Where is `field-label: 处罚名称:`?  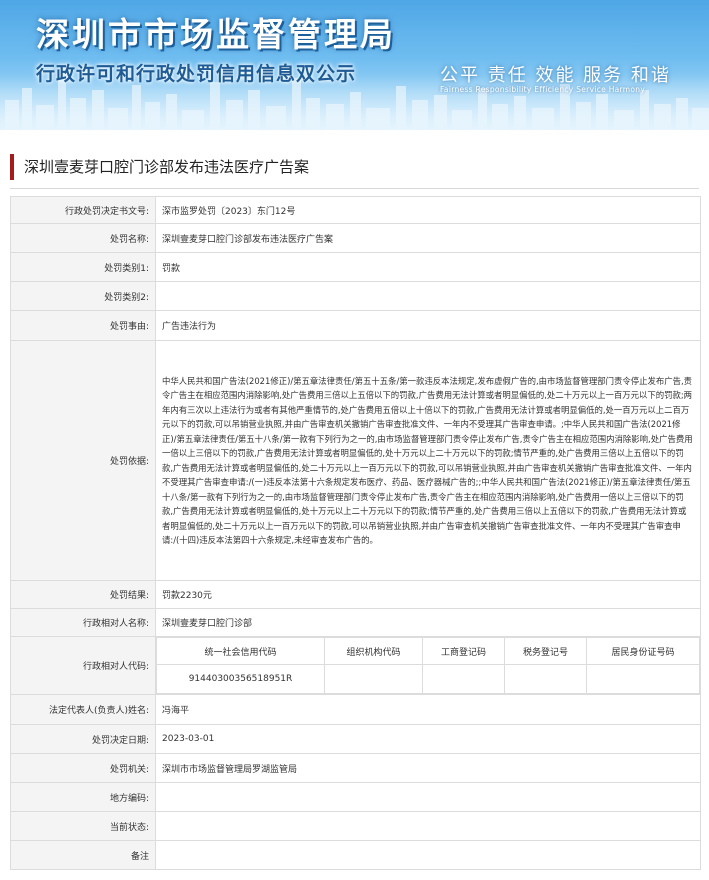
field-label: 处罚名称: is located at coordinates (83, 238).